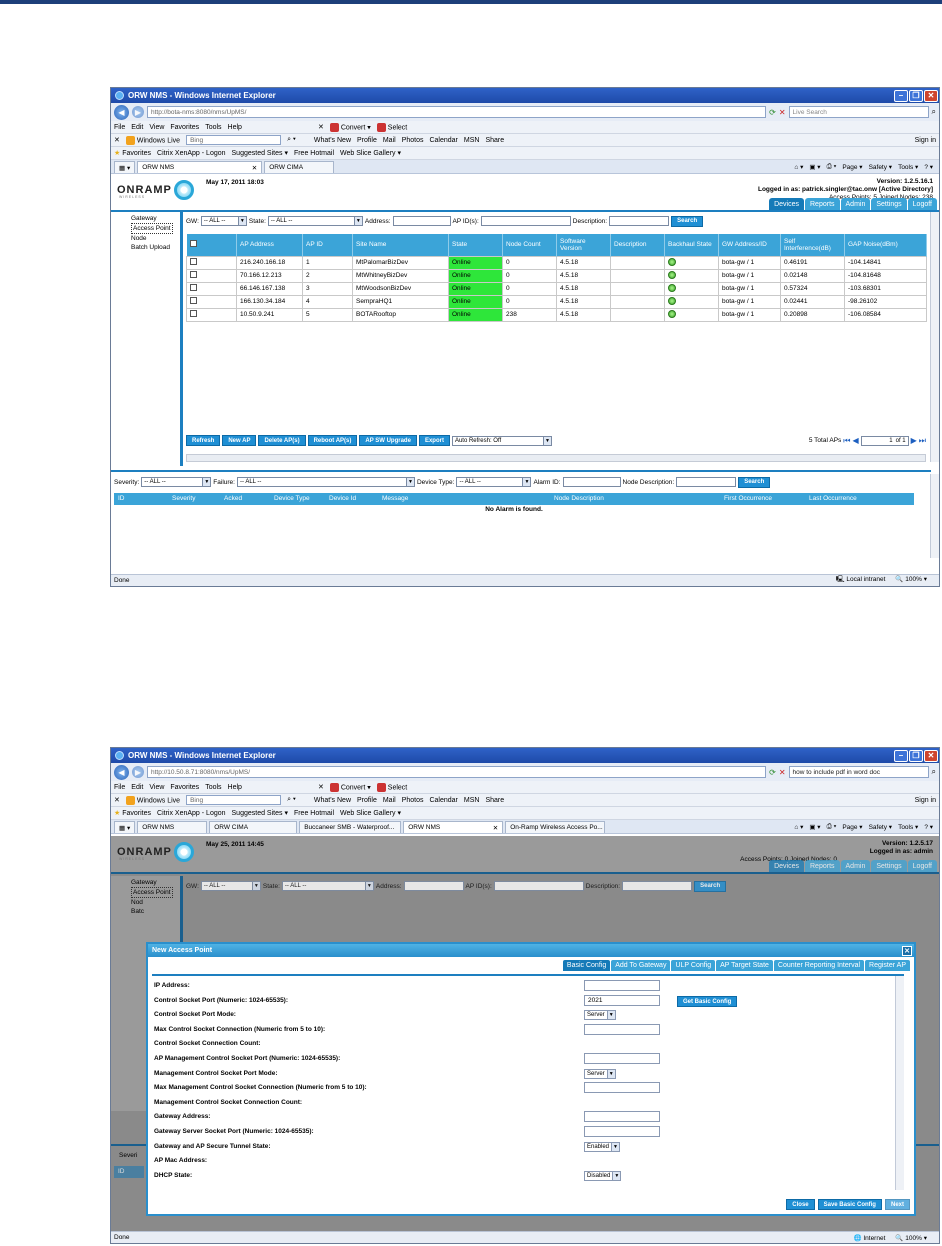  I want to click on column-header: AP Address, so click(269, 245).